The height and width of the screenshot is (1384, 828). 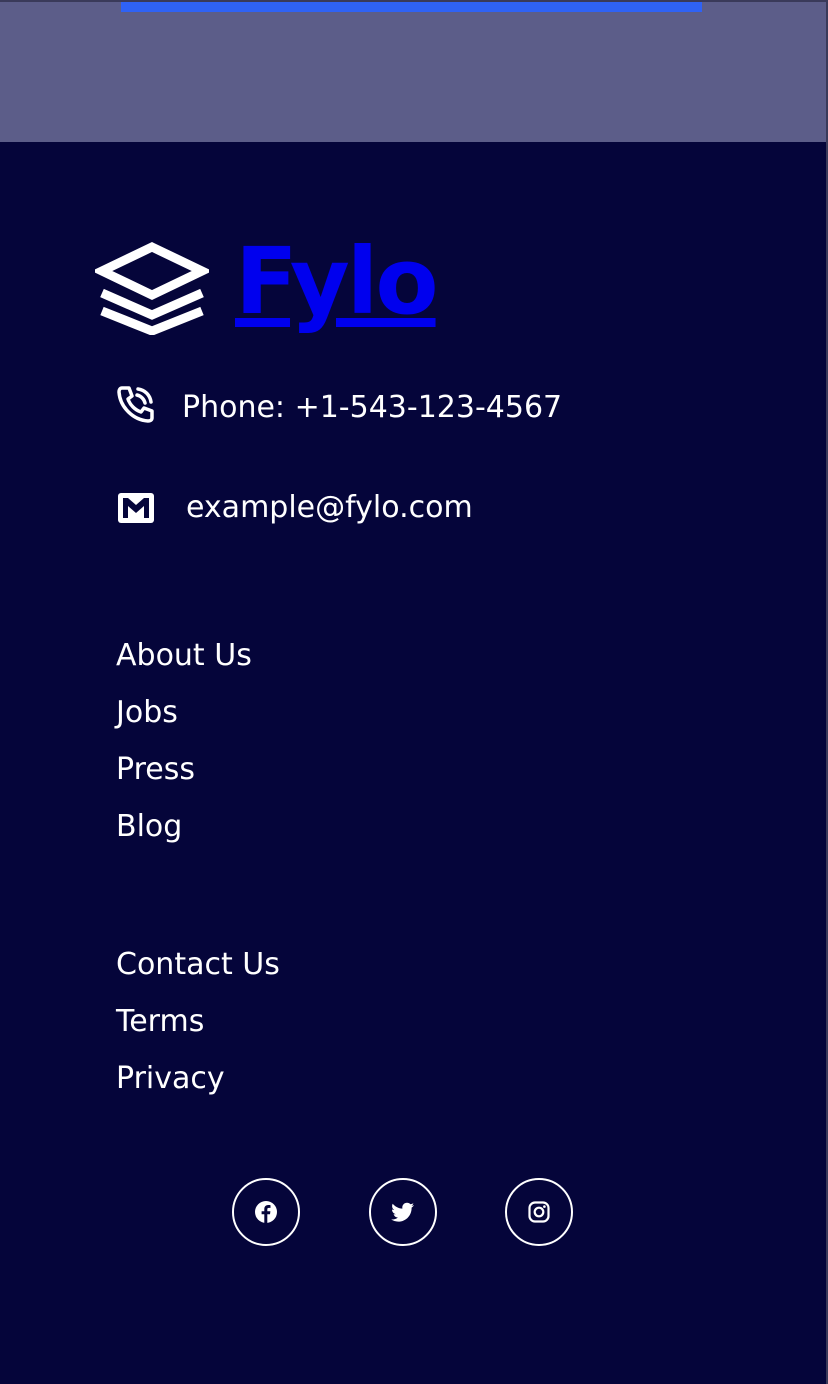 What do you see at coordinates (136, 508) in the screenshot?
I see `mail-icon` at bounding box center [136, 508].